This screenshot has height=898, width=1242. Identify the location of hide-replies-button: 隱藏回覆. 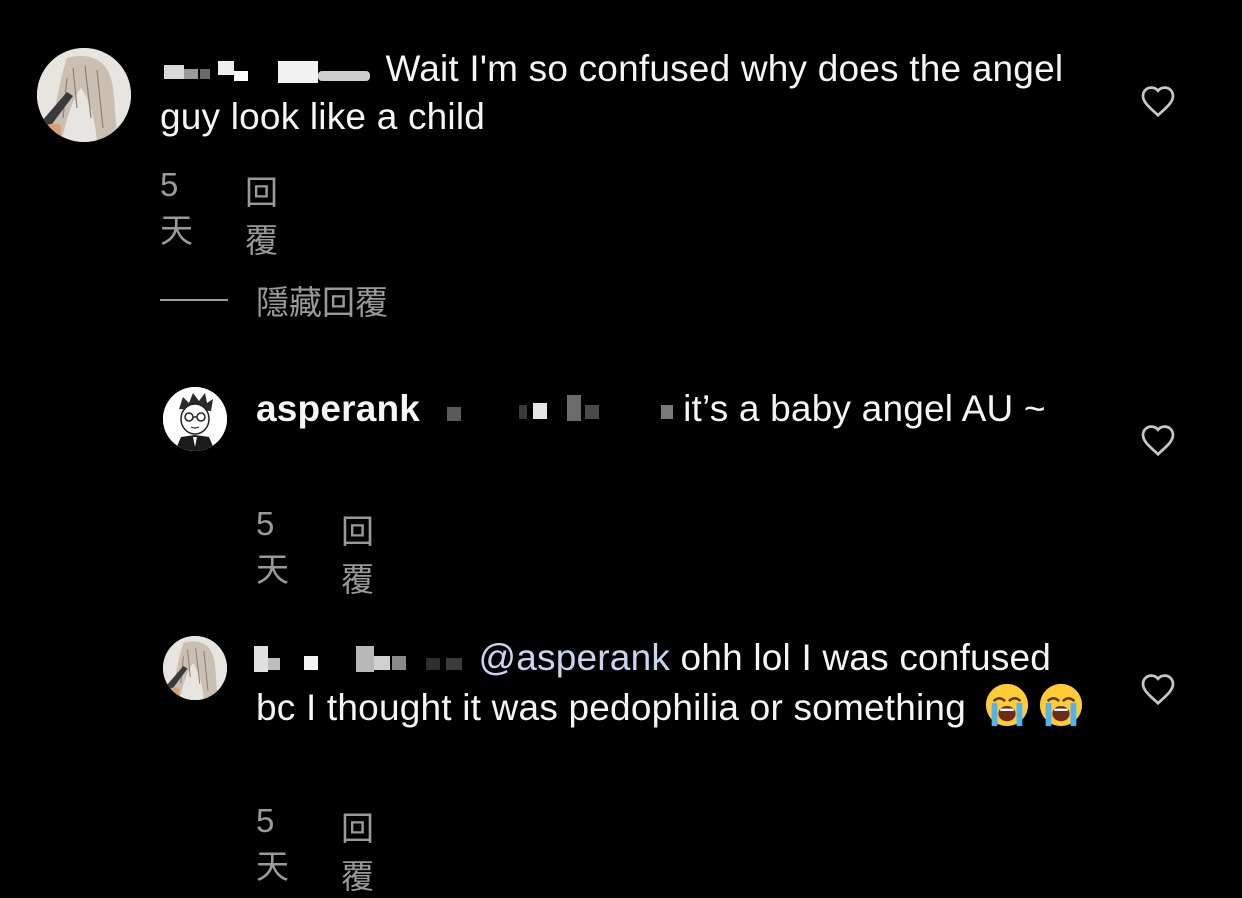
(274, 300).